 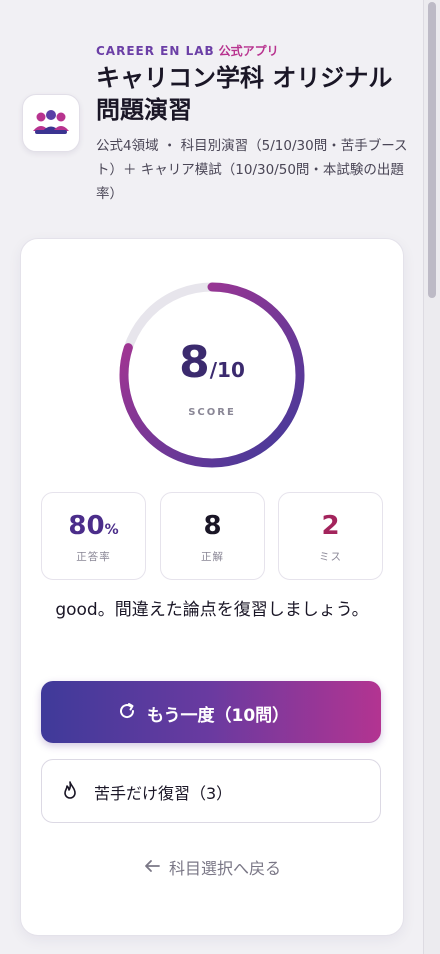 What do you see at coordinates (70, 790) in the screenshot?
I see `flame-icon` at bounding box center [70, 790].